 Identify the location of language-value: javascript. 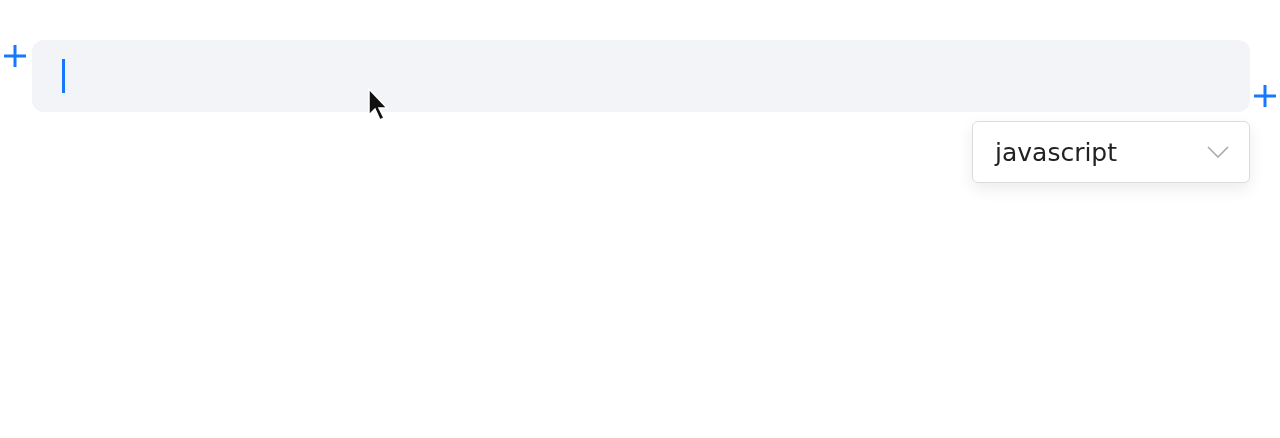
(1056, 152).